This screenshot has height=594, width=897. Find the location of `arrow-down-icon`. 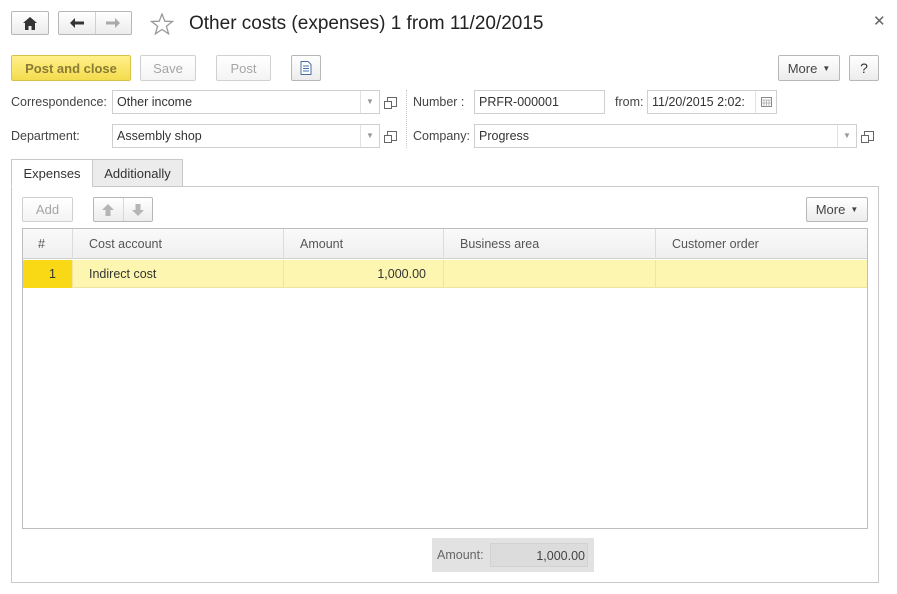

arrow-down-icon is located at coordinates (137, 209).